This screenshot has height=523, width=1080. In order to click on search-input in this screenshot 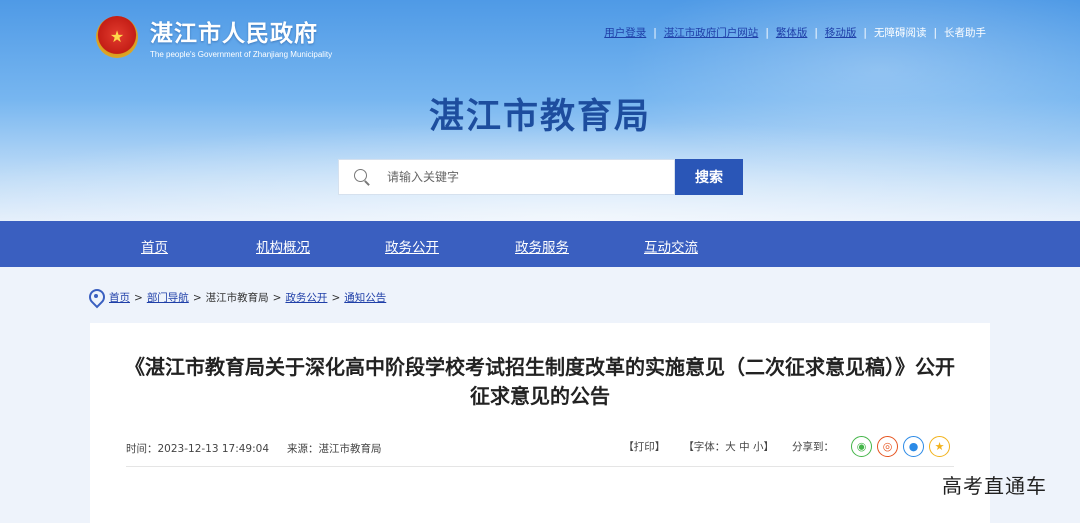, I will do `click(517, 177)`.